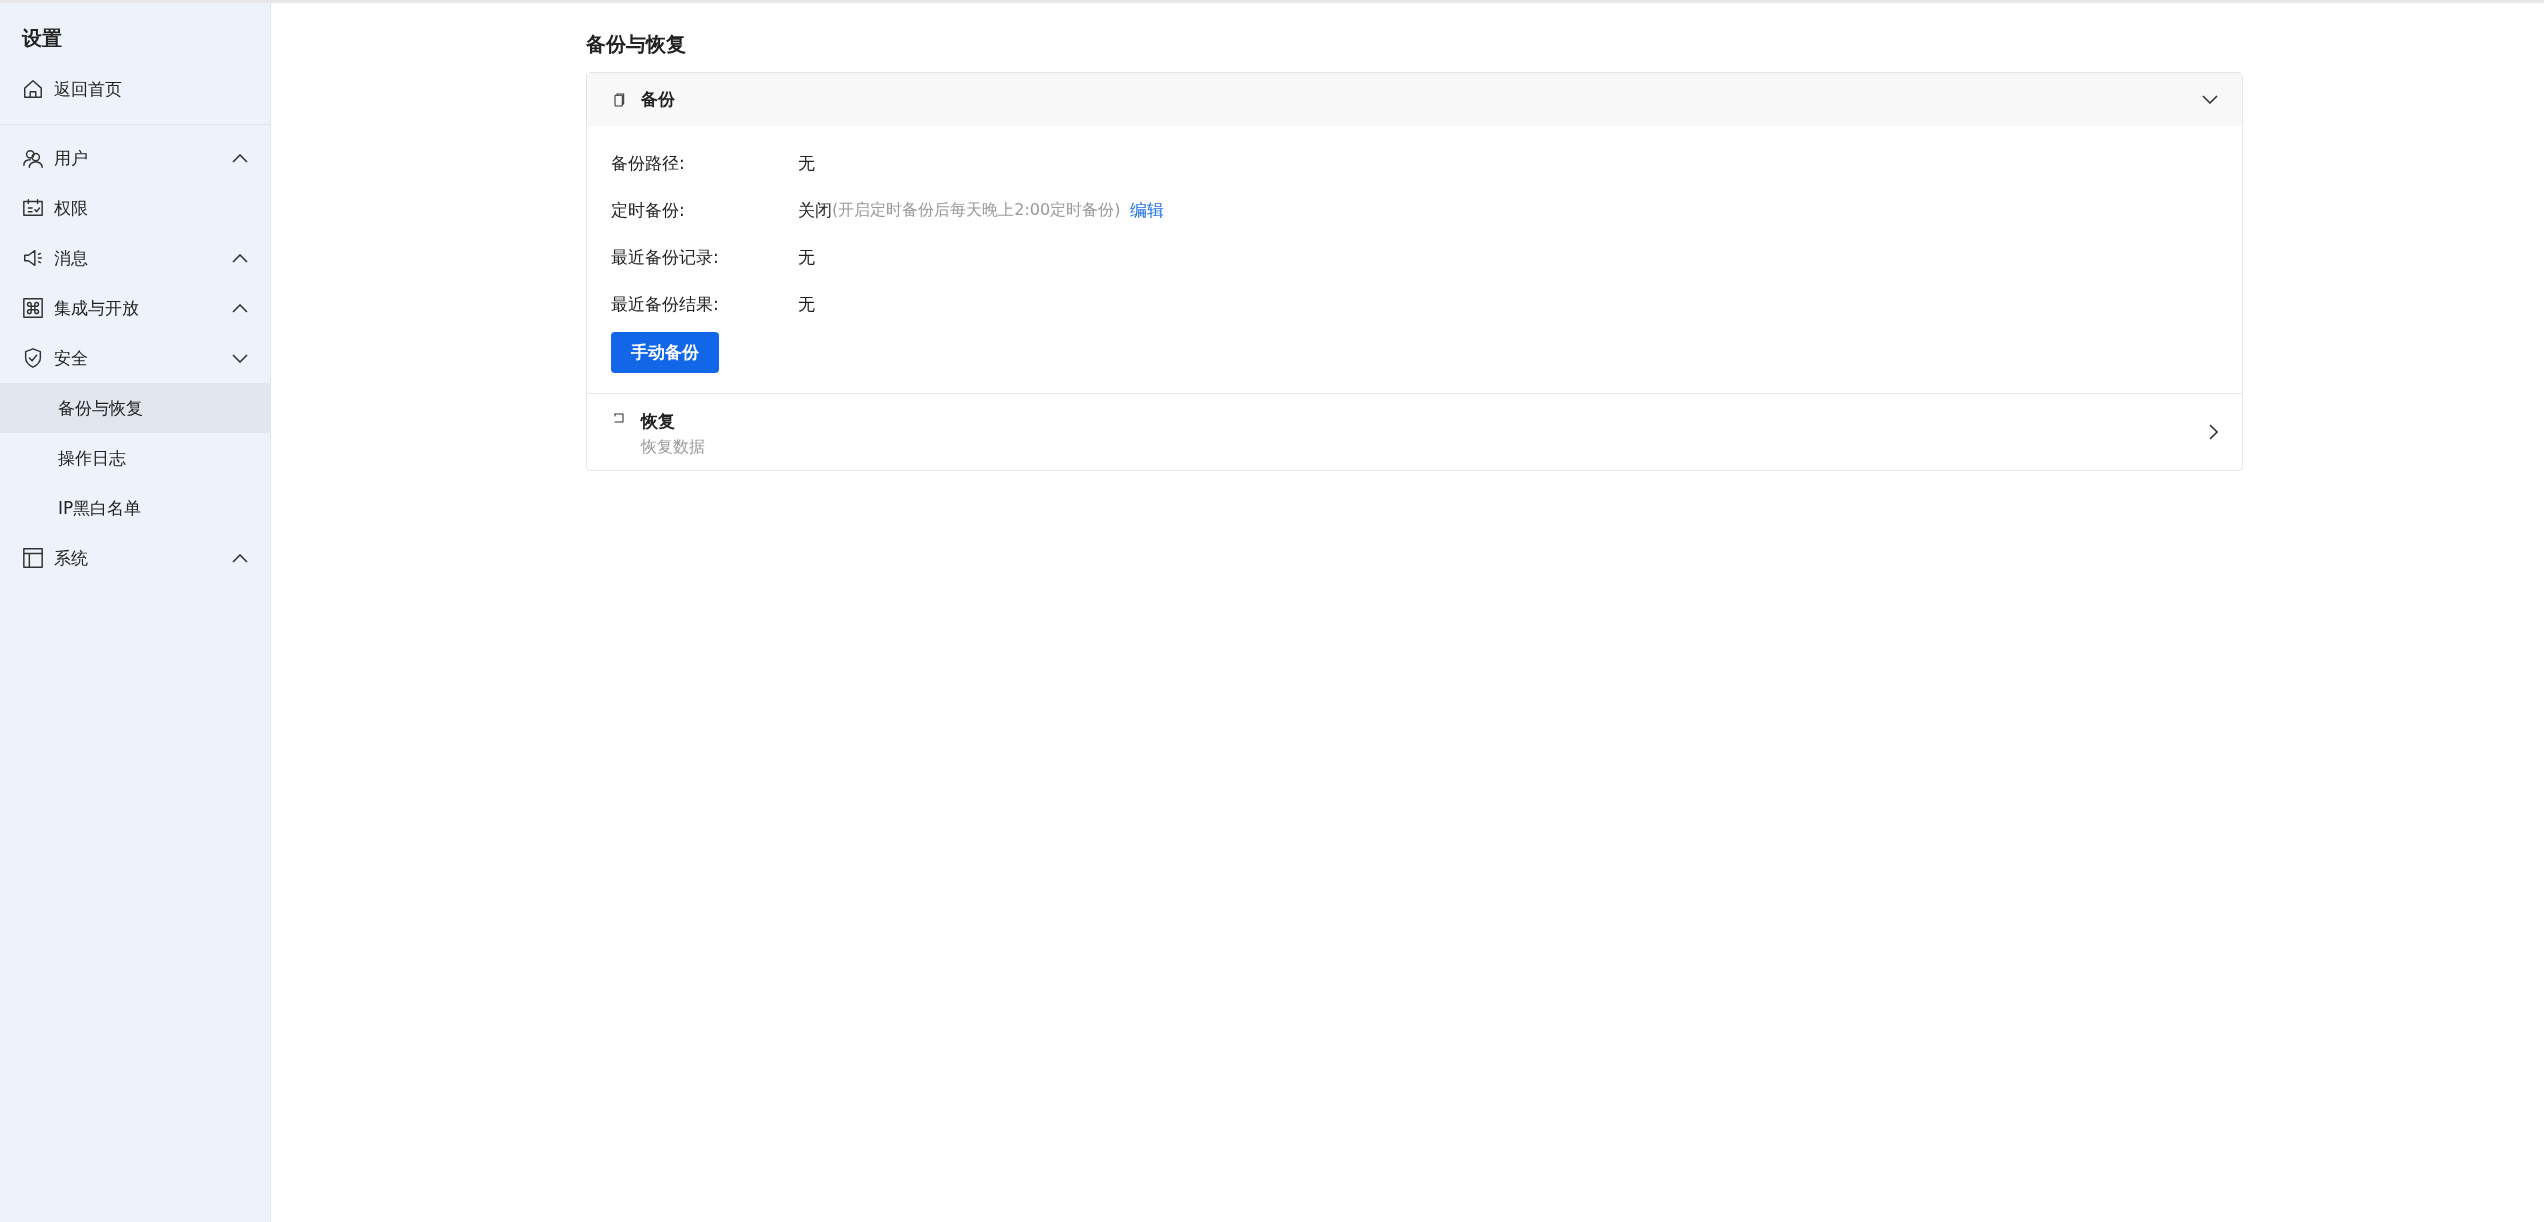 This screenshot has width=2544, height=1222. I want to click on section-title: 恢复, so click(658, 421).